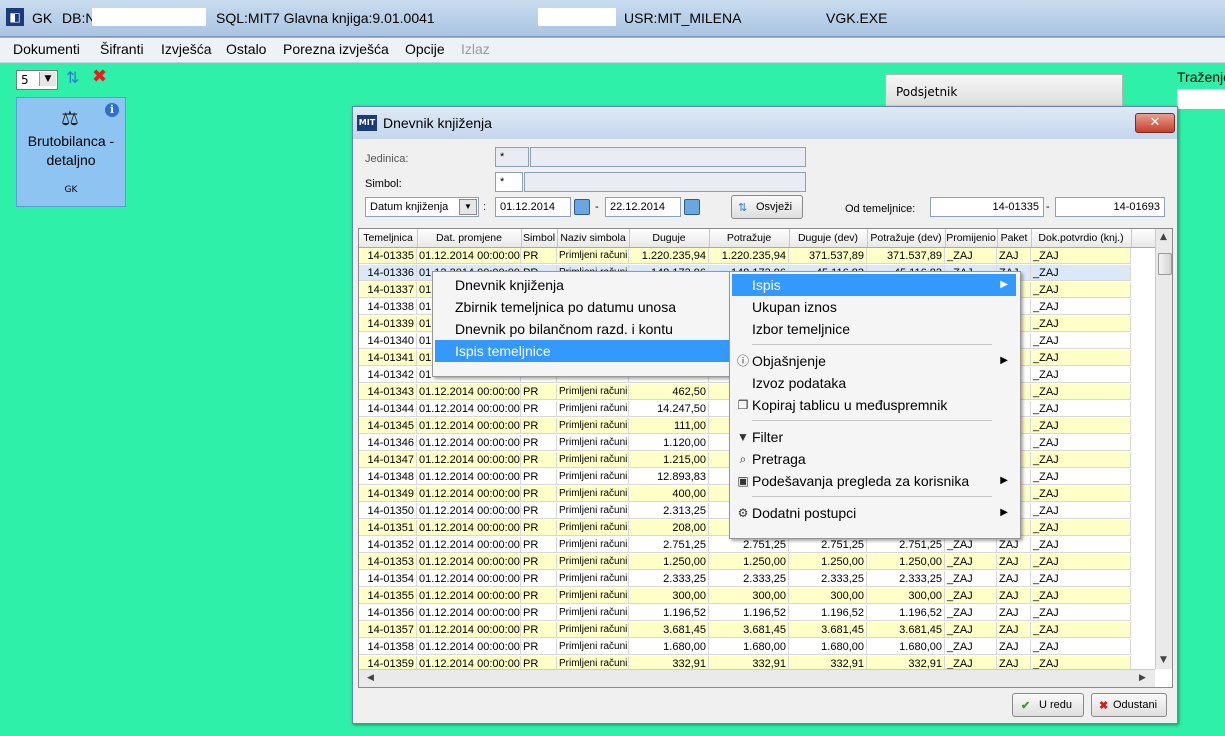 This screenshot has height=736, width=1225. What do you see at coordinates (475, 49) in the screenshot?
I see `menu-izlaz: Izlaz` at bounding box center [475, 49].